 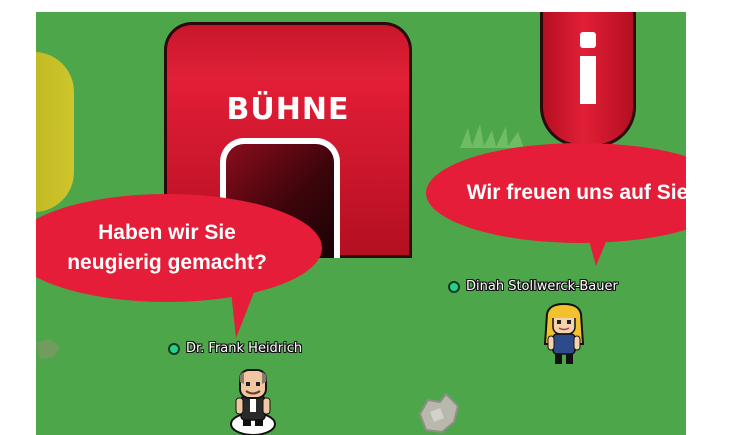 I want to click on speech-bubble-frank: Haben wir Sie neugierig gemacht?, so click(x=179, y=248).